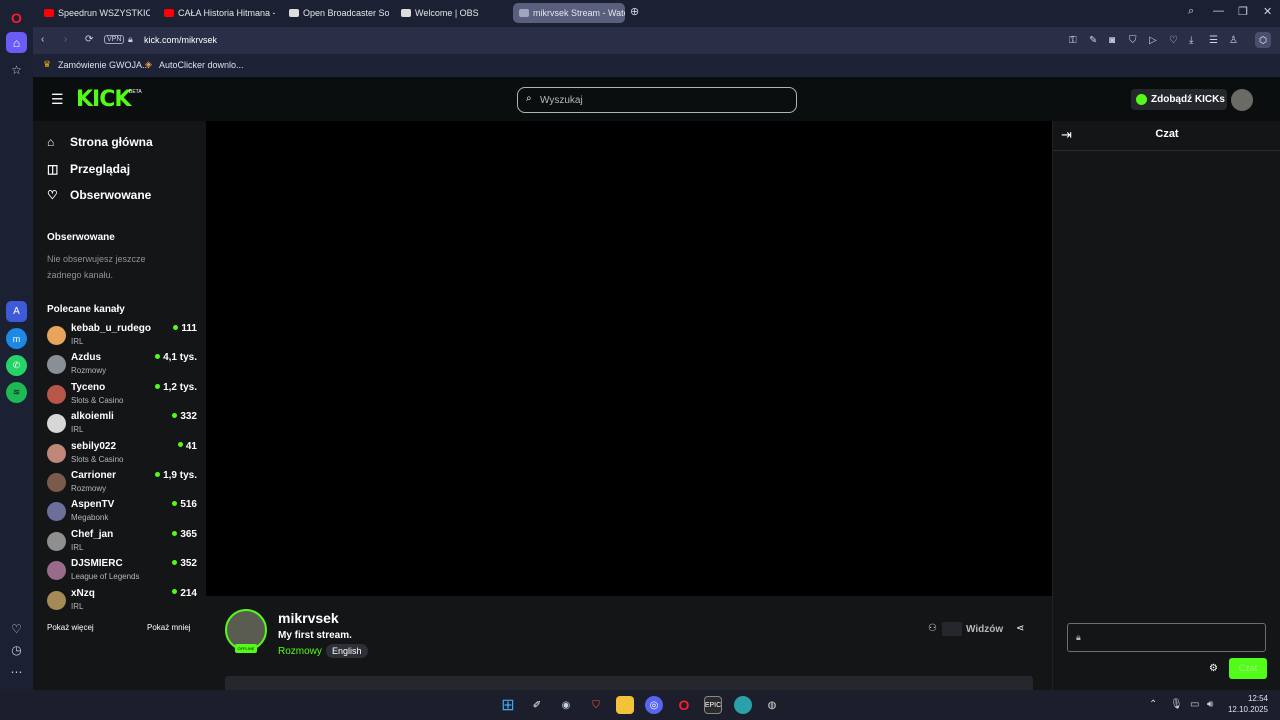 This screenshot has height=720, width=1280. Describe the element at coordinates (634, 11) in the screenshot. I see `new-tab-icon: ⊕` at that location.